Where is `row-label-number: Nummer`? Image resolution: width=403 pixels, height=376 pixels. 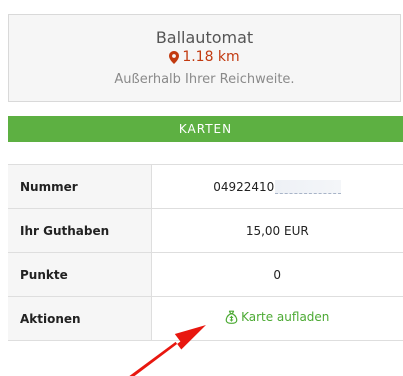 row-label-number: Nummer is located at coordinates (80, 186).